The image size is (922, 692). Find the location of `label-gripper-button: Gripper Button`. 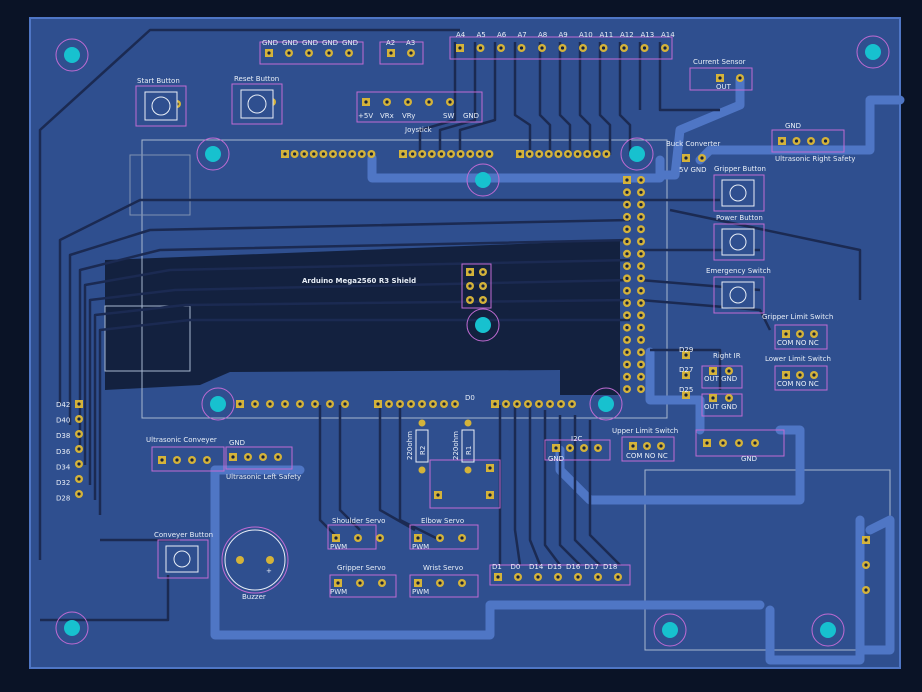

label-gripper-button: Gripper Button is located at coordinates (740, 169).